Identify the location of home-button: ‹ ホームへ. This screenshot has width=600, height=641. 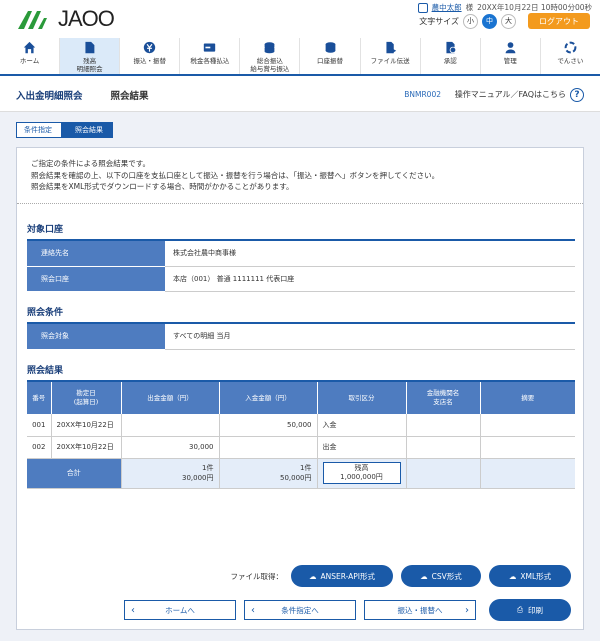
(180, 610).